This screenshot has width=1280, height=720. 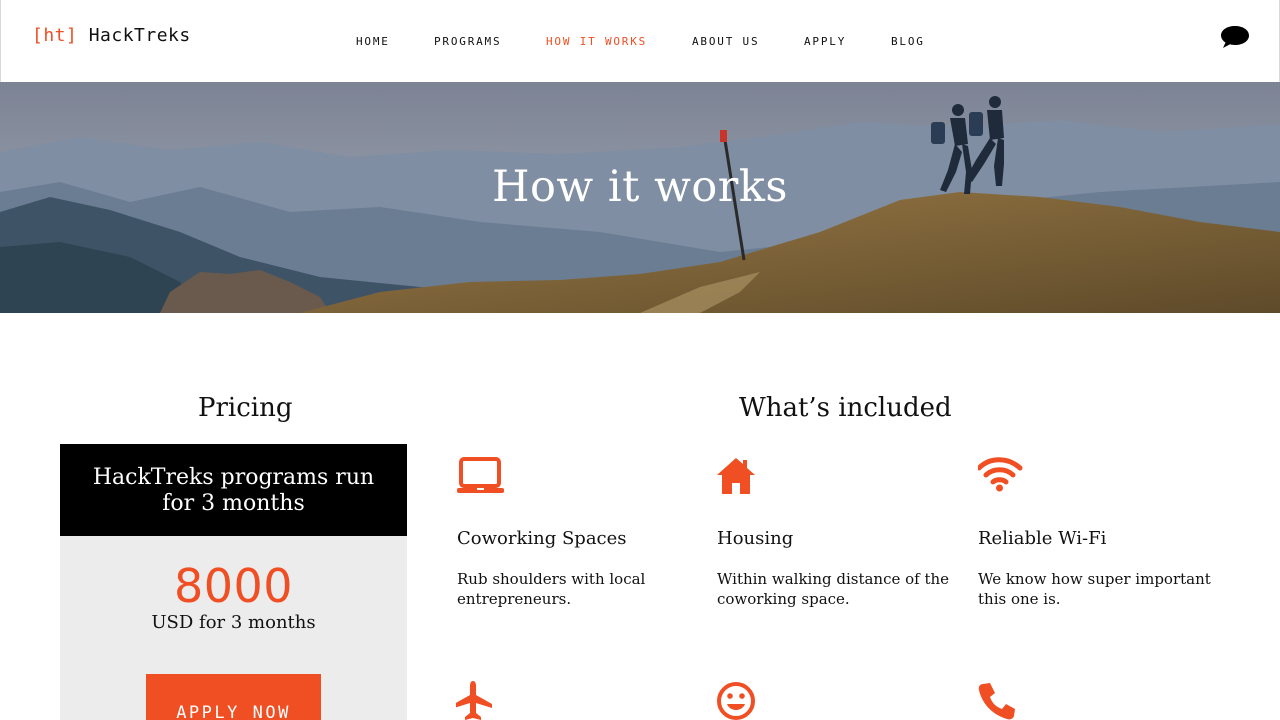 What do you see at coordinates (996, 701) in the screenshot?
I see `phone-icon` at bounding box center [996, 701].